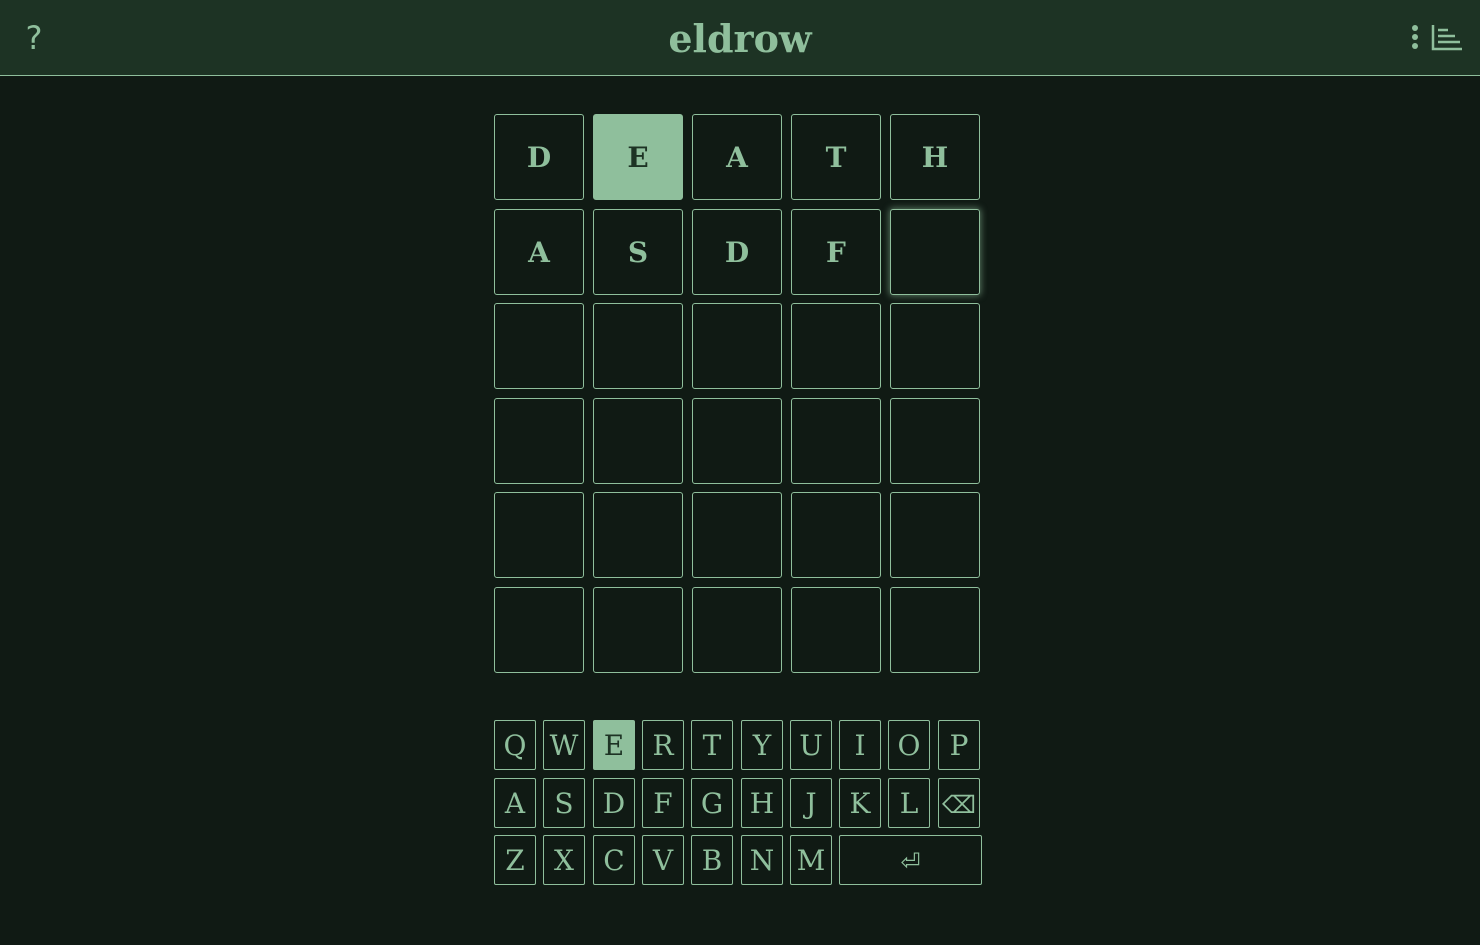  What do you see at coordinates (738, 803) in the screenshot?
I see `on-screen-keyboard: Q W E R T Y U I O P A S D F G H J K L ⌫ Z X C V B N M ⏎` at bounding box center [738, 803].